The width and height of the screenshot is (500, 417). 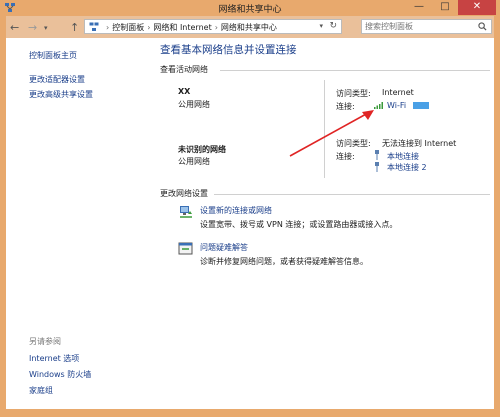 What do you see at coordinates (445, 7) in the screenshot?
I see `maximize-button: □` at bounding box center [445, 7].